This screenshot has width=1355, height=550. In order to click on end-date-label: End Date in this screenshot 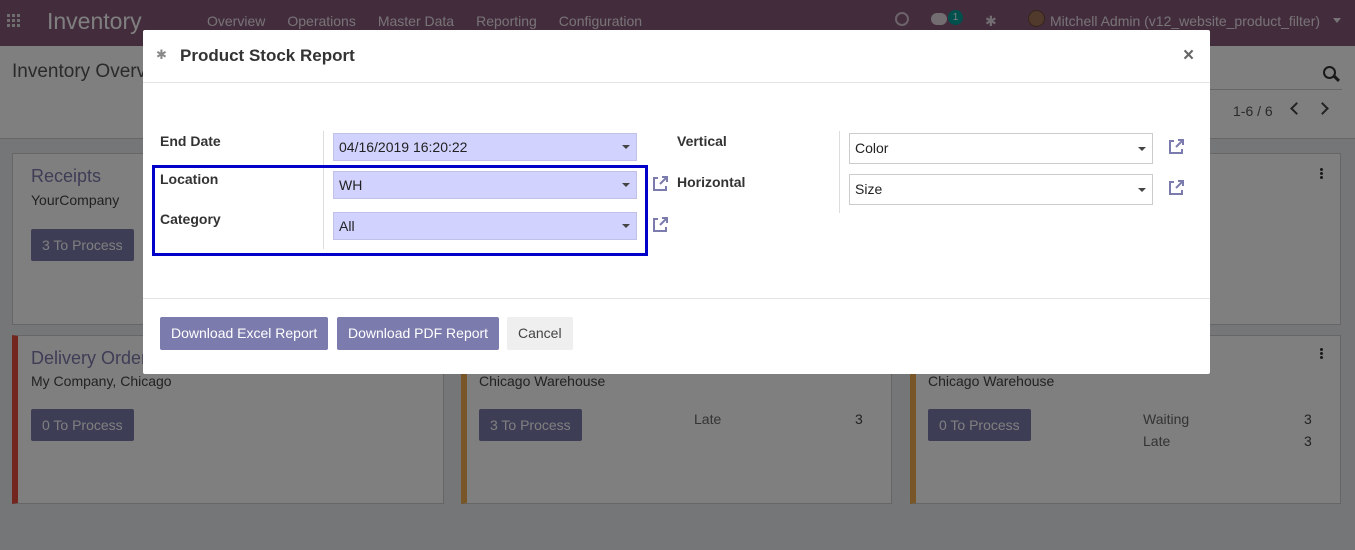, I will do `click(190, 141)`.